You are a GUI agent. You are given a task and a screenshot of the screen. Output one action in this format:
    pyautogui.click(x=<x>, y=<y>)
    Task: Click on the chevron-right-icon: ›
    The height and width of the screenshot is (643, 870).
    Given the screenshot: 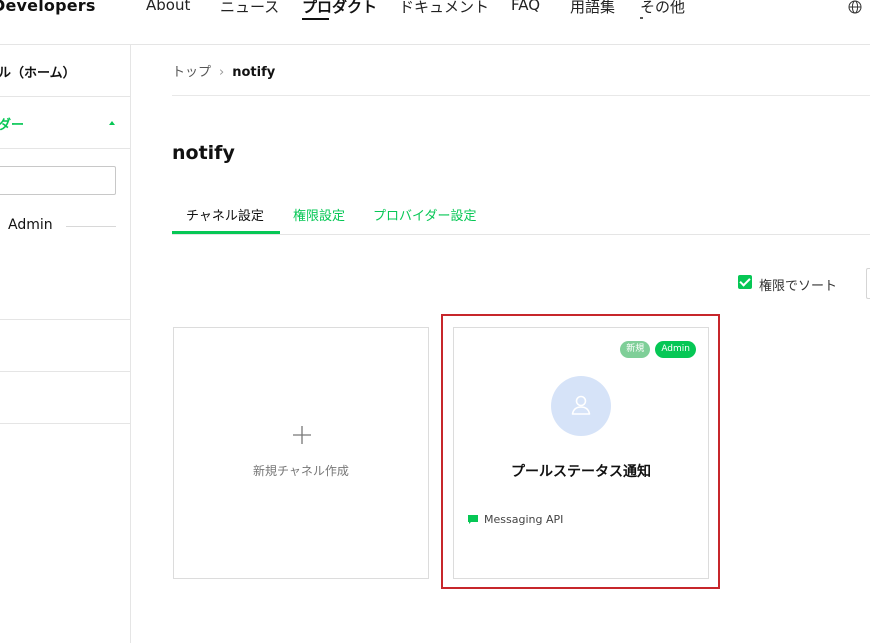 What is the action you would take?
    pyautogui.click(x=222, y=72)
    